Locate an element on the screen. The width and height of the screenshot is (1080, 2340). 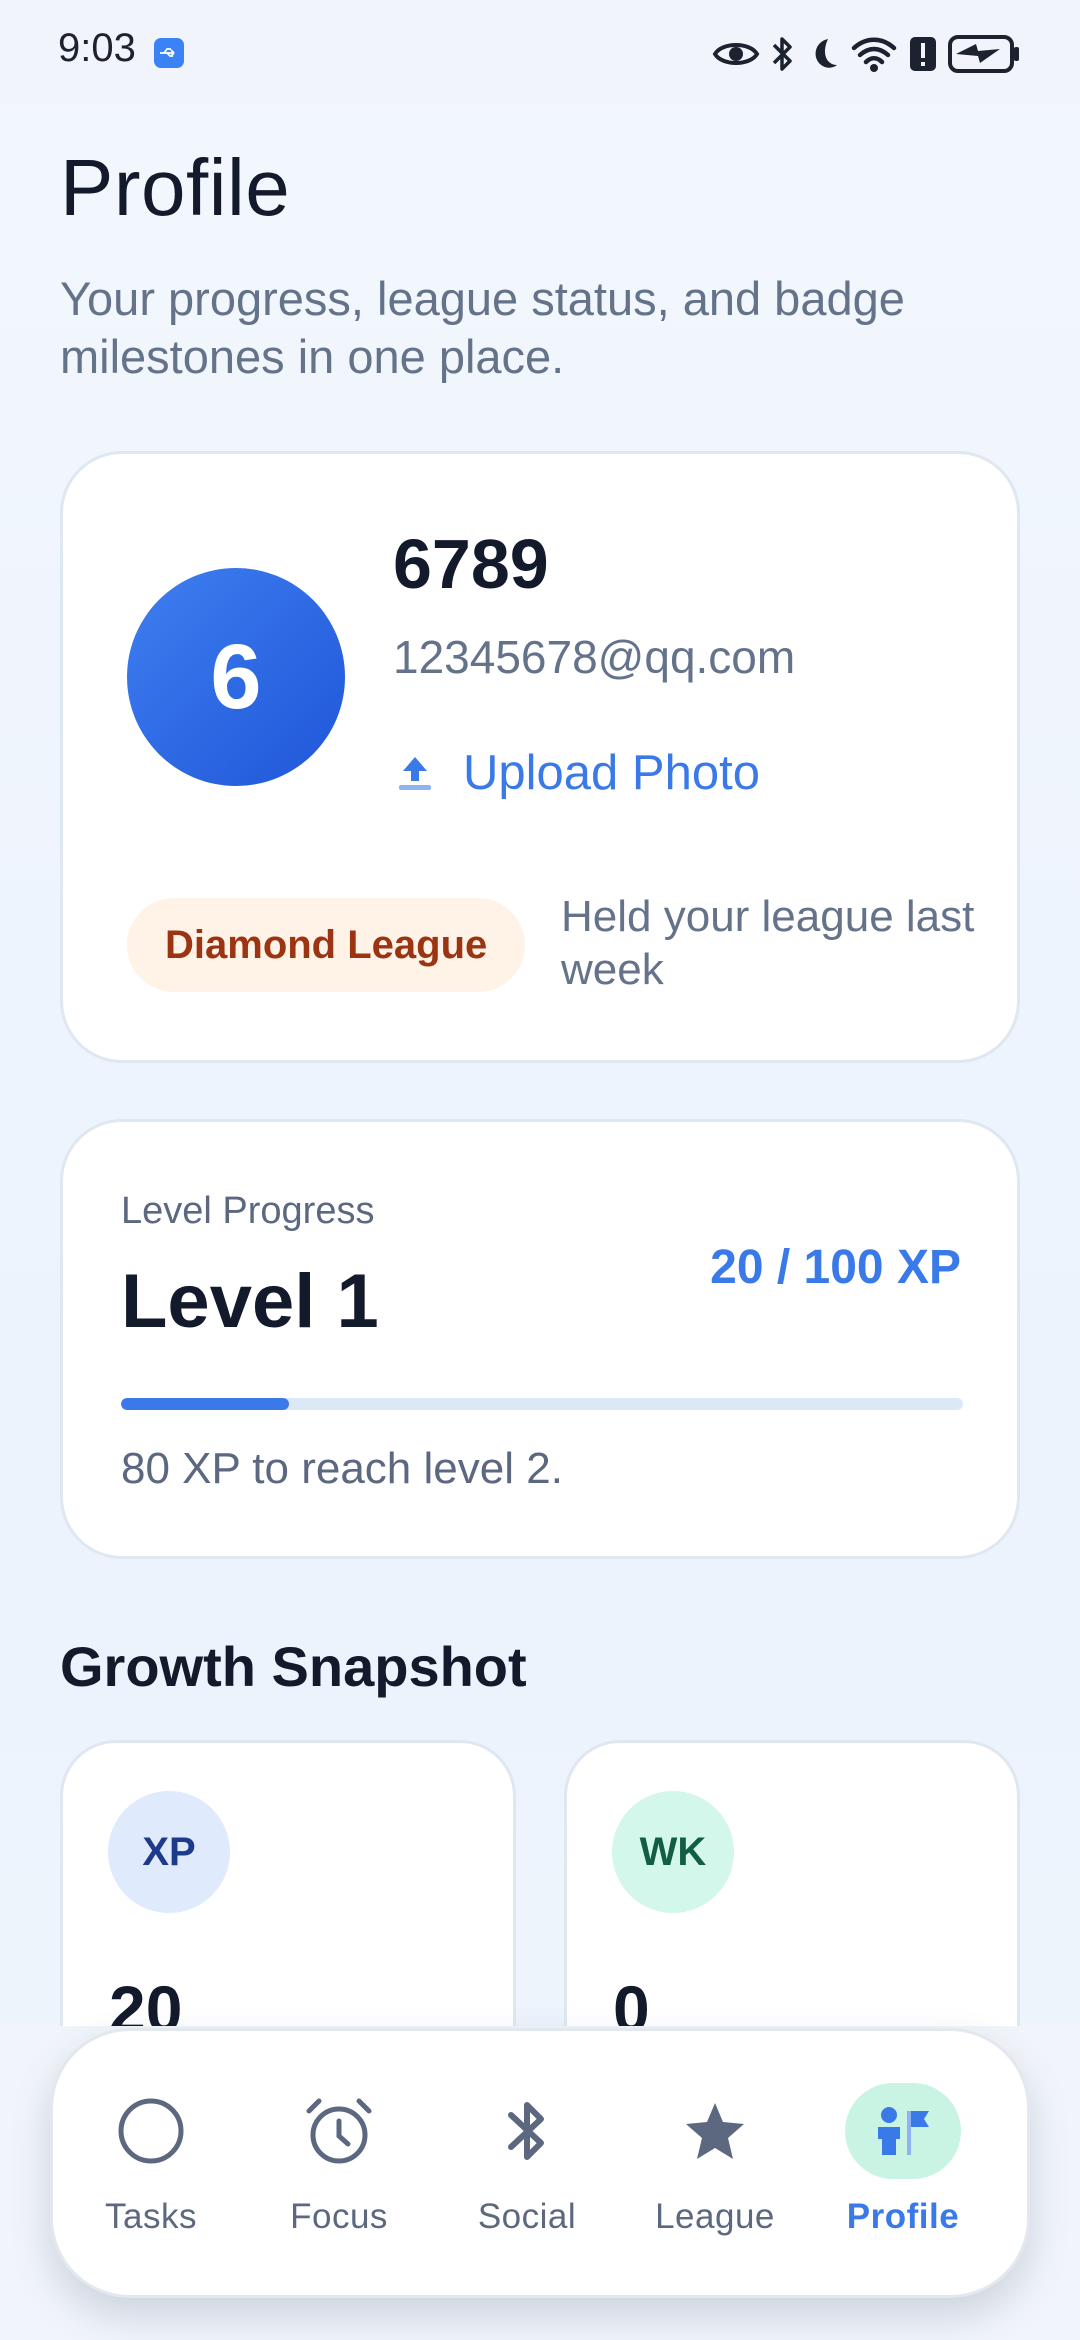
alert-icon is located at coordinates (923, 54).